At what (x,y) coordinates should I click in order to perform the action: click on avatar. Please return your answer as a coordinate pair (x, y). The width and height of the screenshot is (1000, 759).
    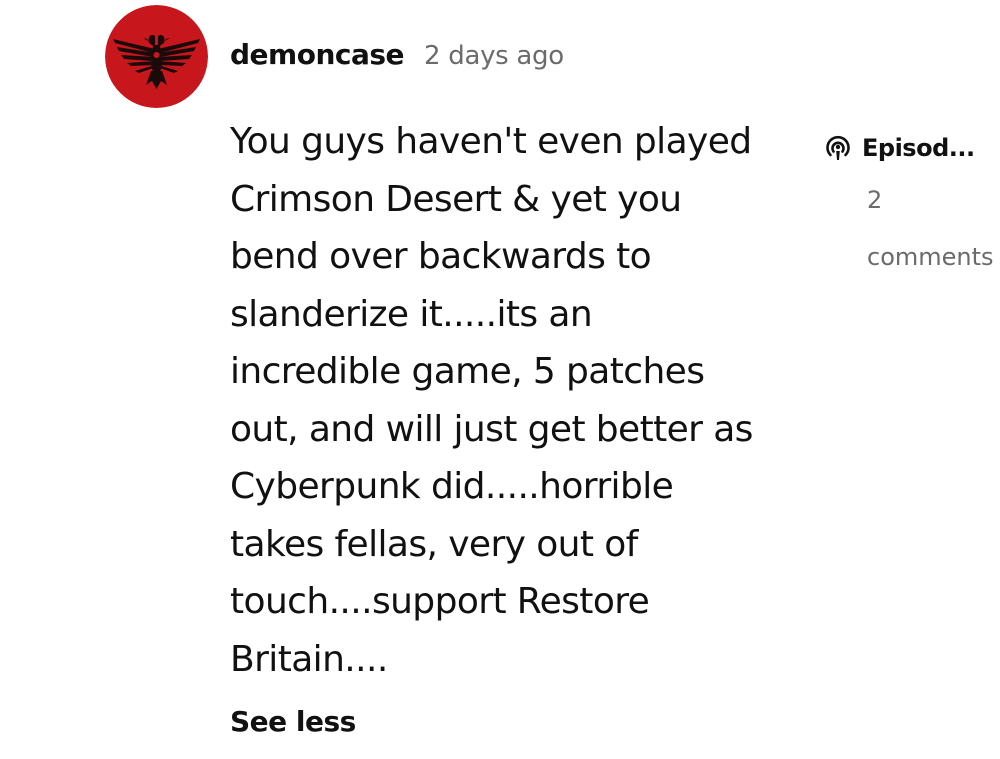
    Looking at the image, I should click on (156, 56).